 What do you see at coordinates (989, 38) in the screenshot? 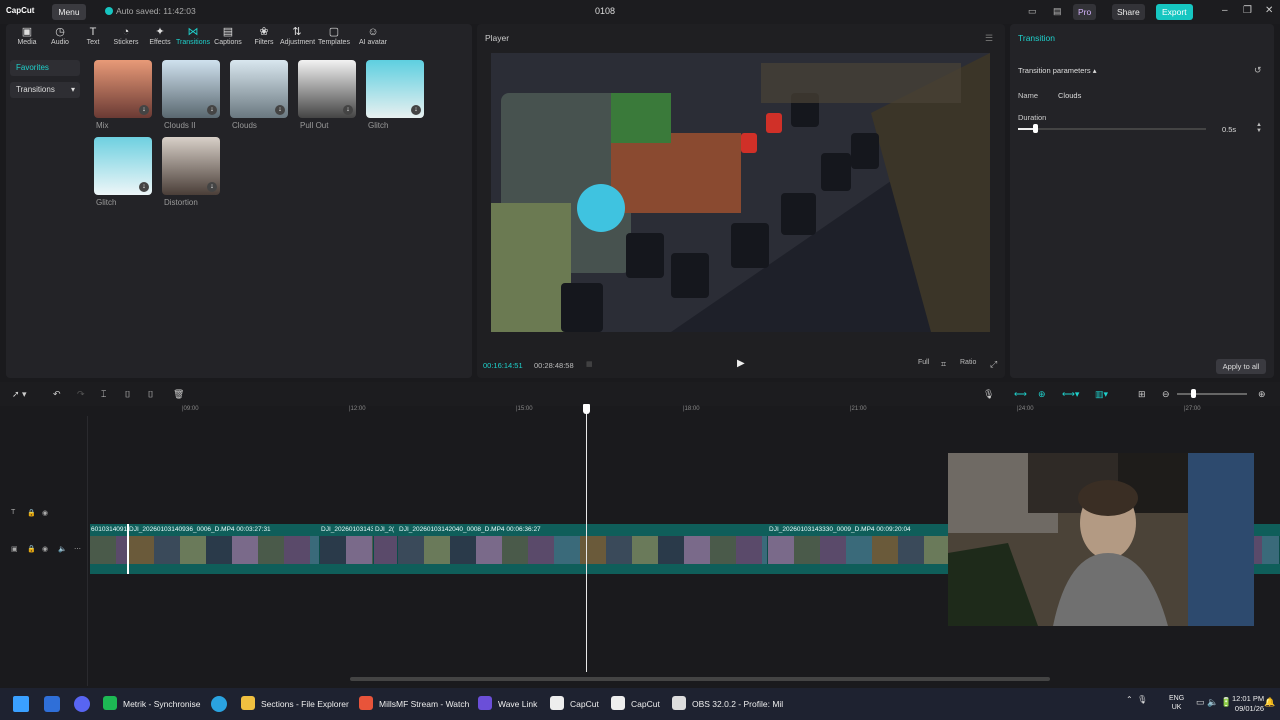
I see `player-menu-icon: ☰` at bounding box center [989, 38].